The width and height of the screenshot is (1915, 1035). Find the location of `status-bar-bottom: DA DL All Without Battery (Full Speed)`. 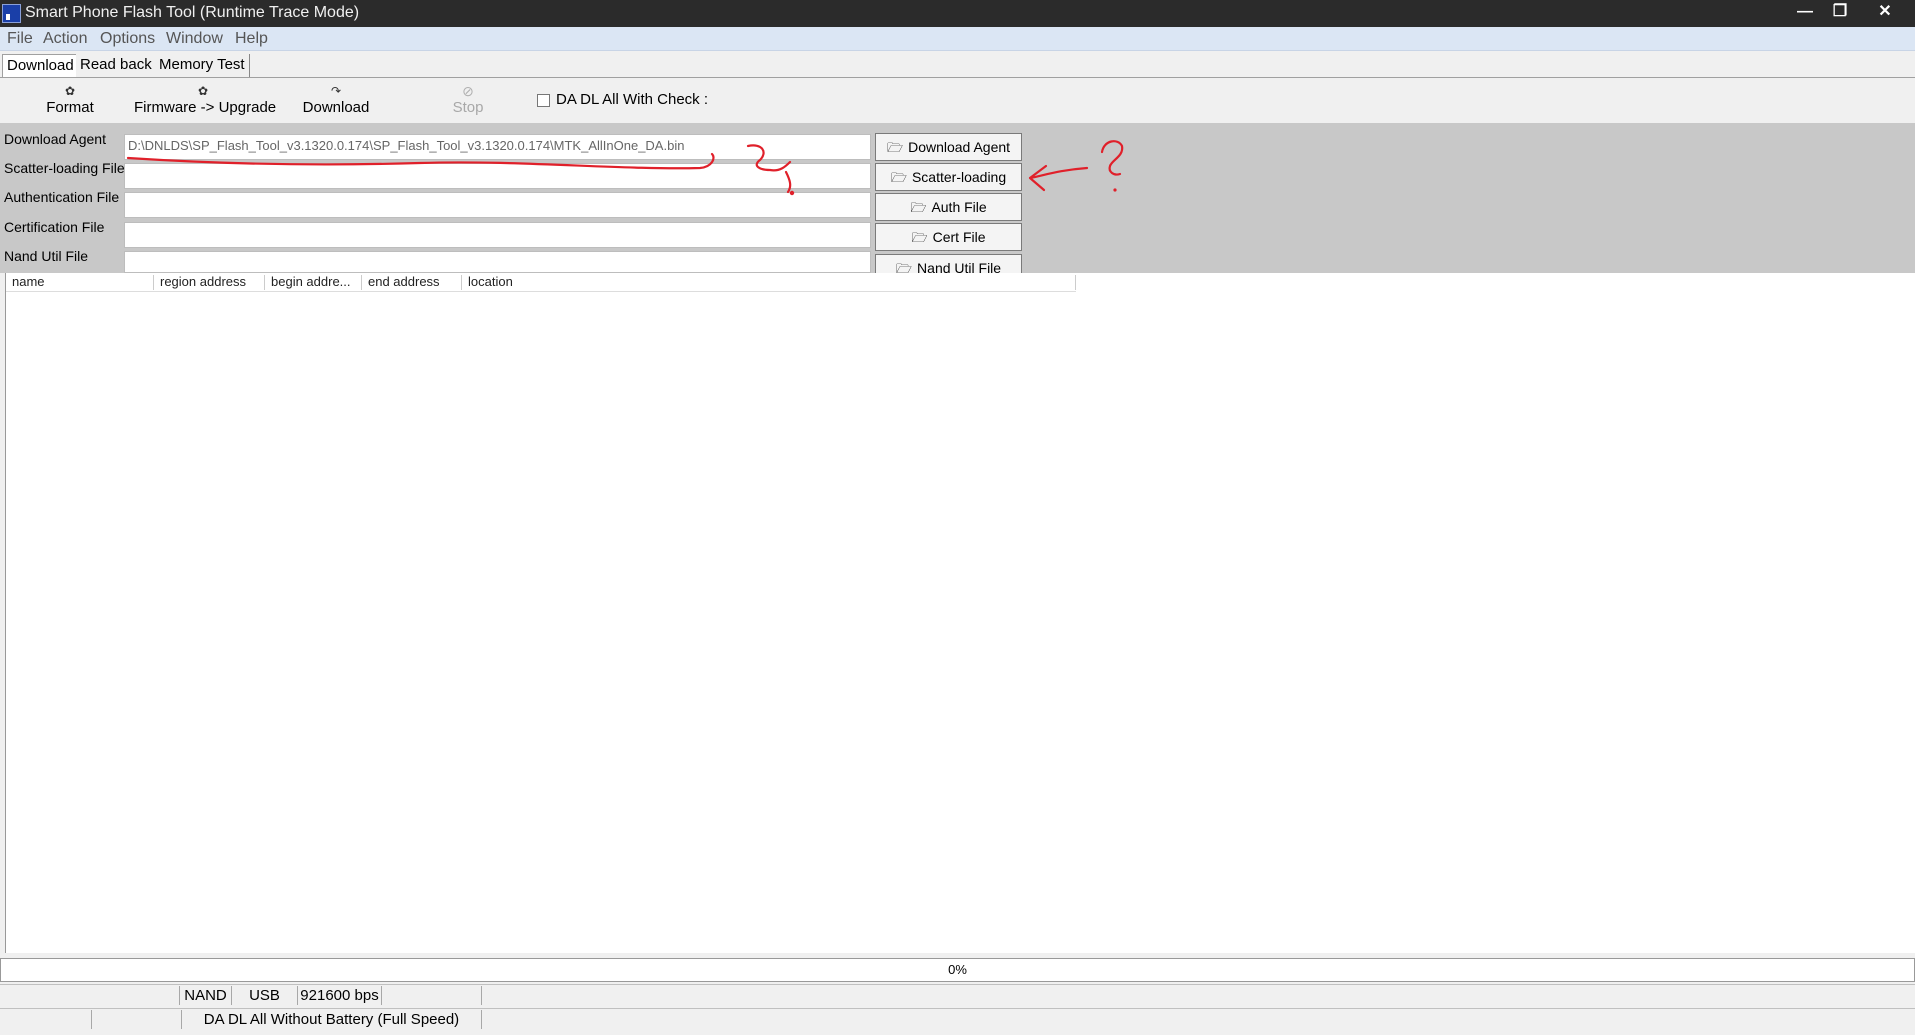

status-bar-bottom: DA DL All Without Battery (Full Speed) is located at coordinates (957, 1021).